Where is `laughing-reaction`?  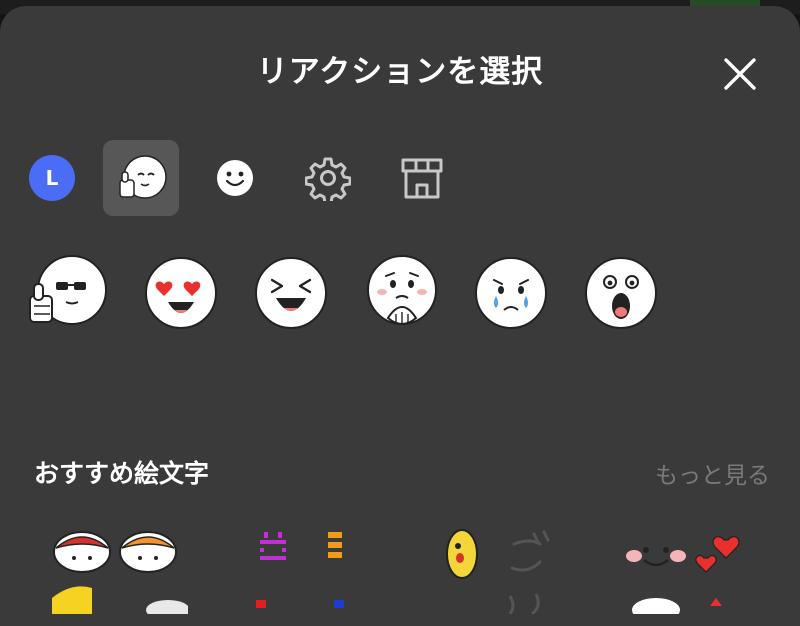
laughing-reaction is located at coordinates (292, 294).